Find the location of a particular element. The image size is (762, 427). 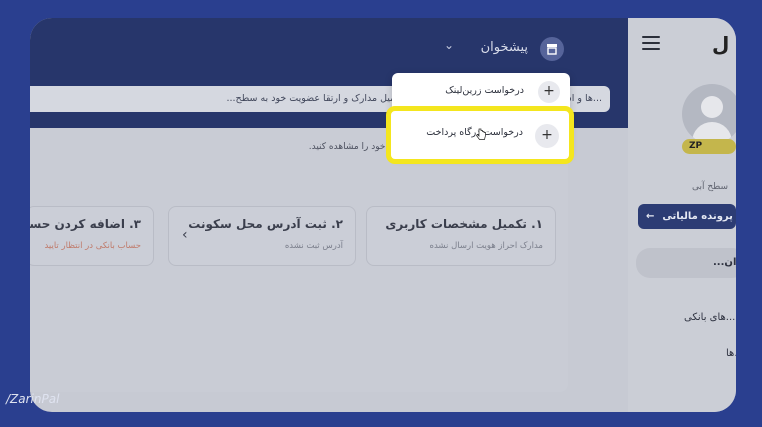

sidebar-item-dashboard: ...وان is located at coordinates (686, 263).